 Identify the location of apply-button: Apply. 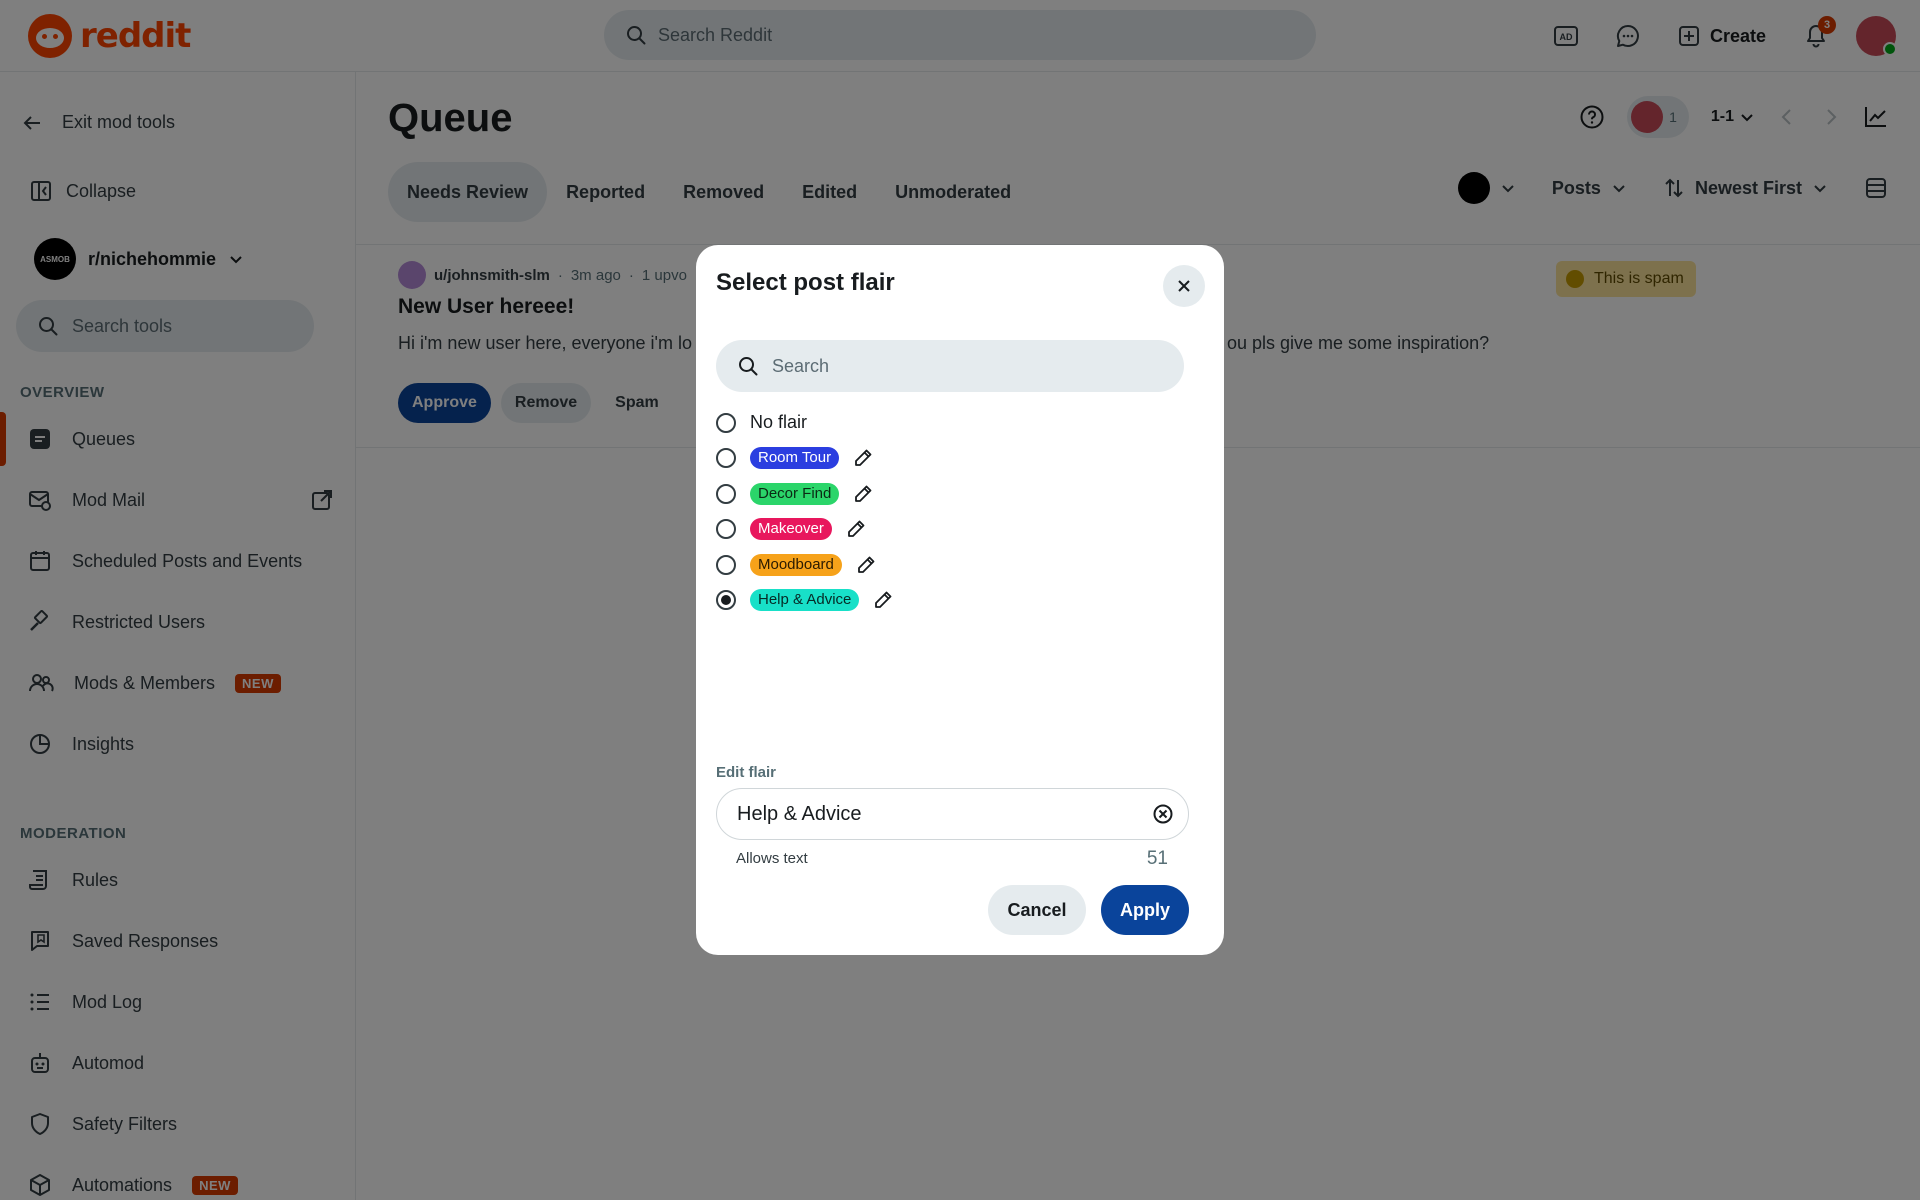
(1145, 910).